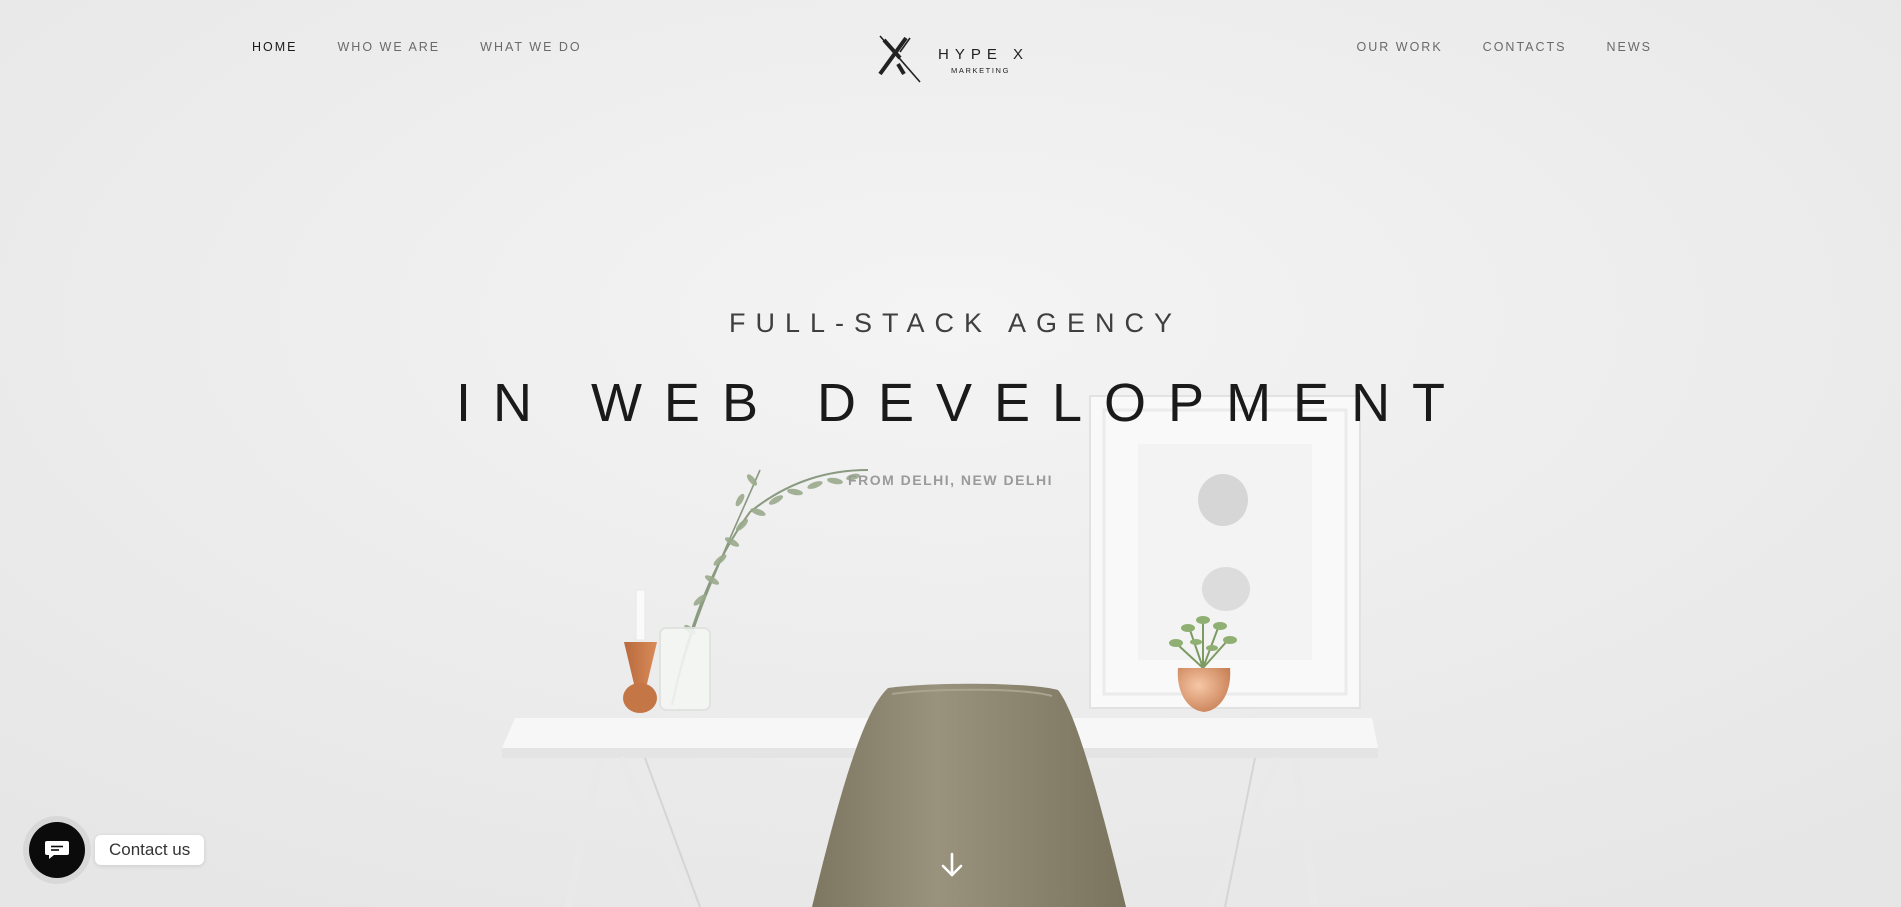 Image resolution: width=1901 pixels, height=907 pixels. I want to click on scroll-down-button, so click(952, 865).